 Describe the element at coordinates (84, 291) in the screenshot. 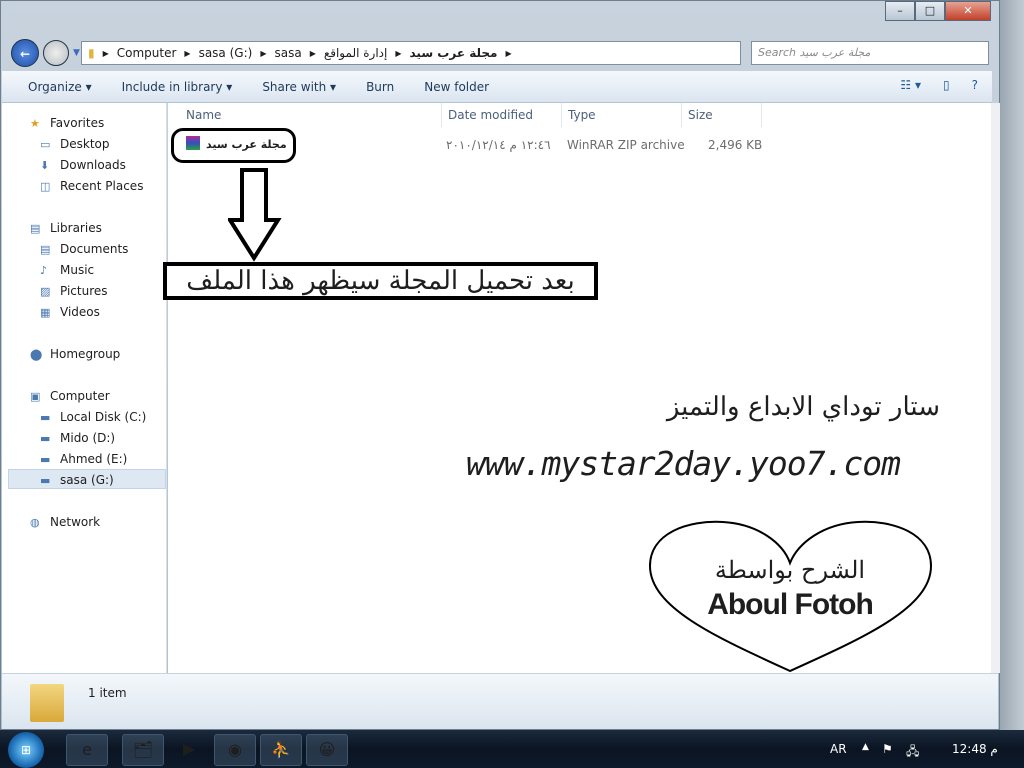

I see `sidebar-item-label: Pictures` at that location.